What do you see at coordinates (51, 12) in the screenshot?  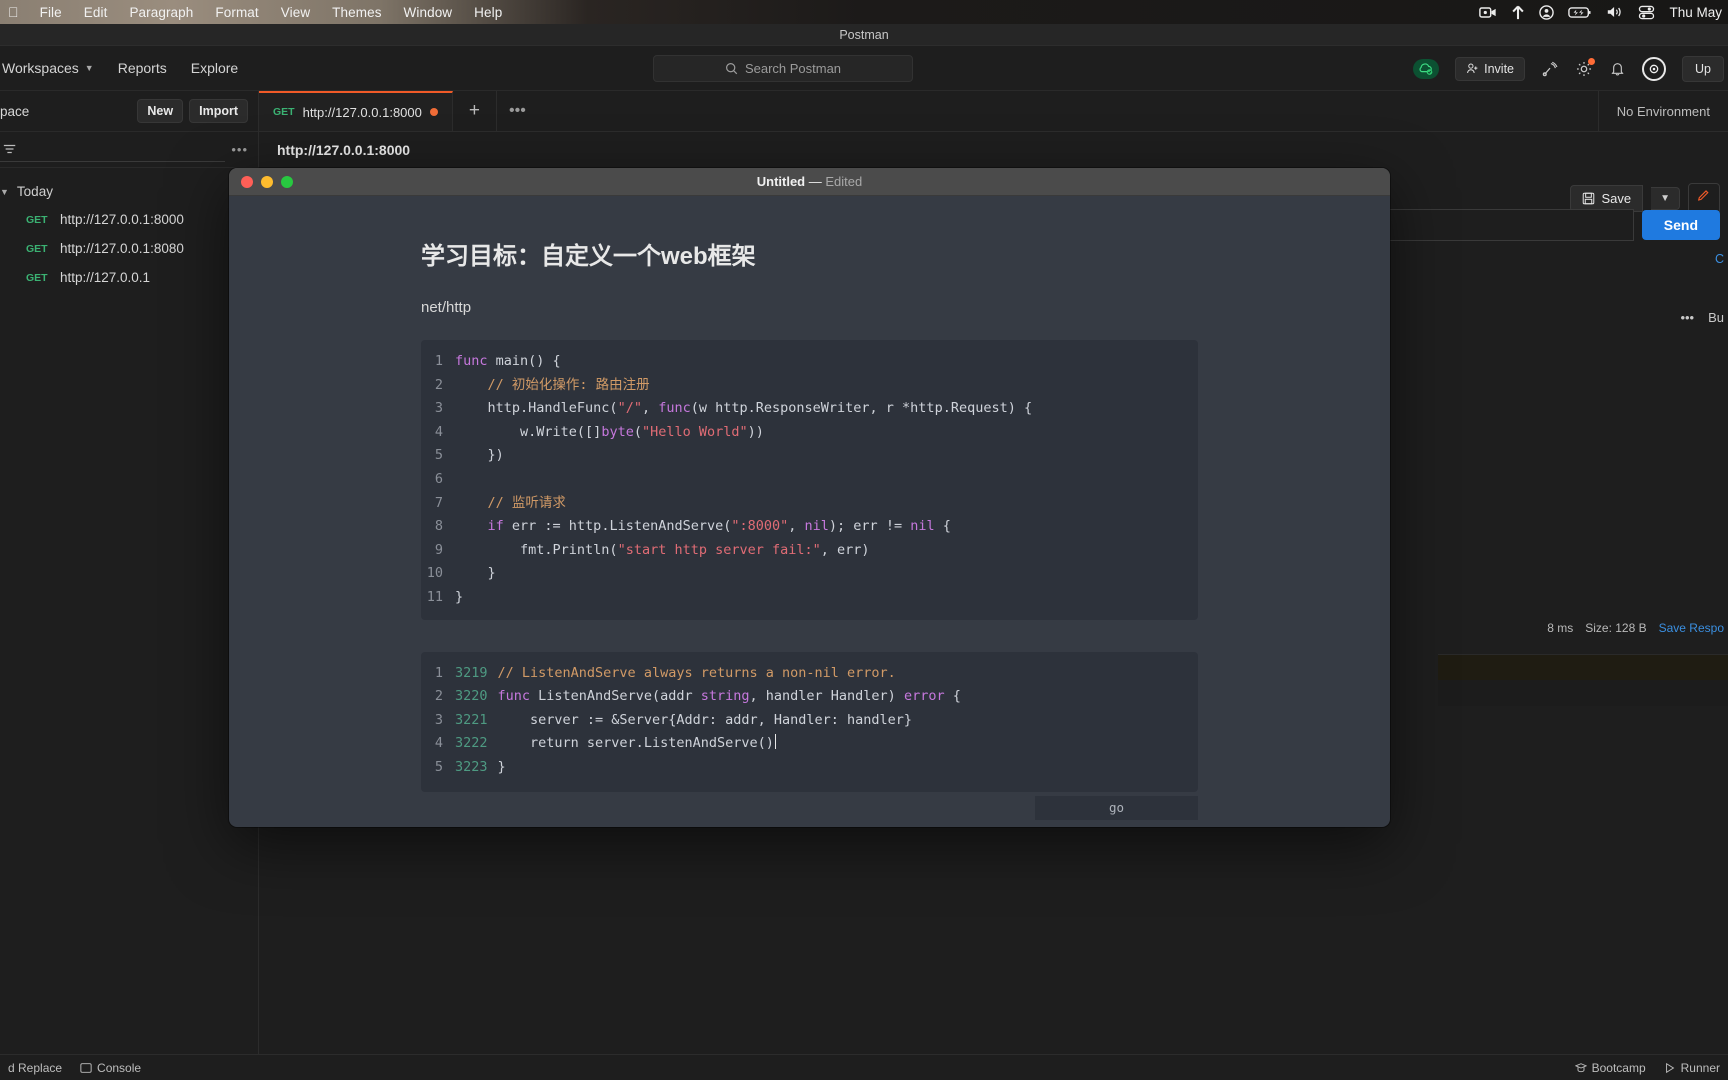 I see `menu-item-file: File` at bounding box center [51, 12].